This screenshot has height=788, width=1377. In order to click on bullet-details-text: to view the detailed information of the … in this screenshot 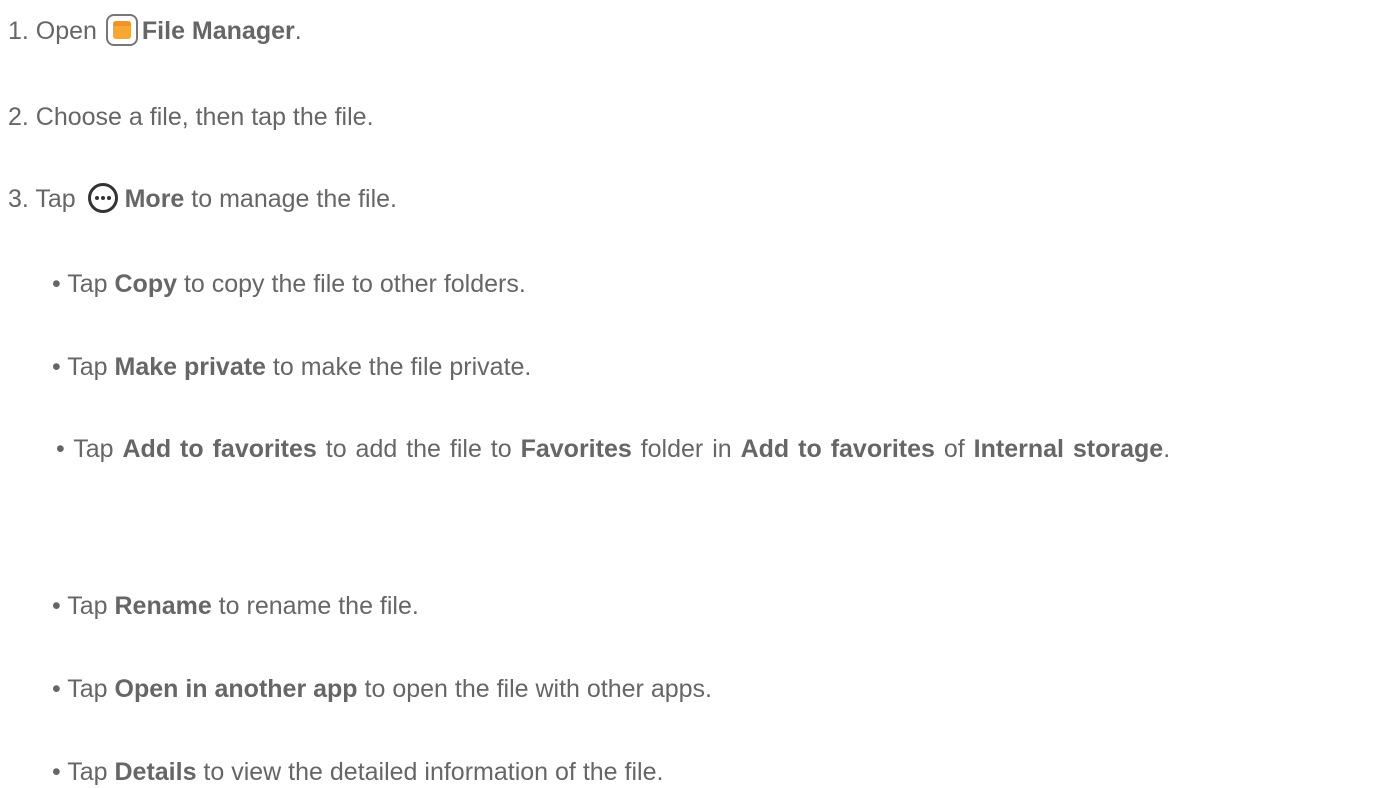, I will do `click(430, 772)`.